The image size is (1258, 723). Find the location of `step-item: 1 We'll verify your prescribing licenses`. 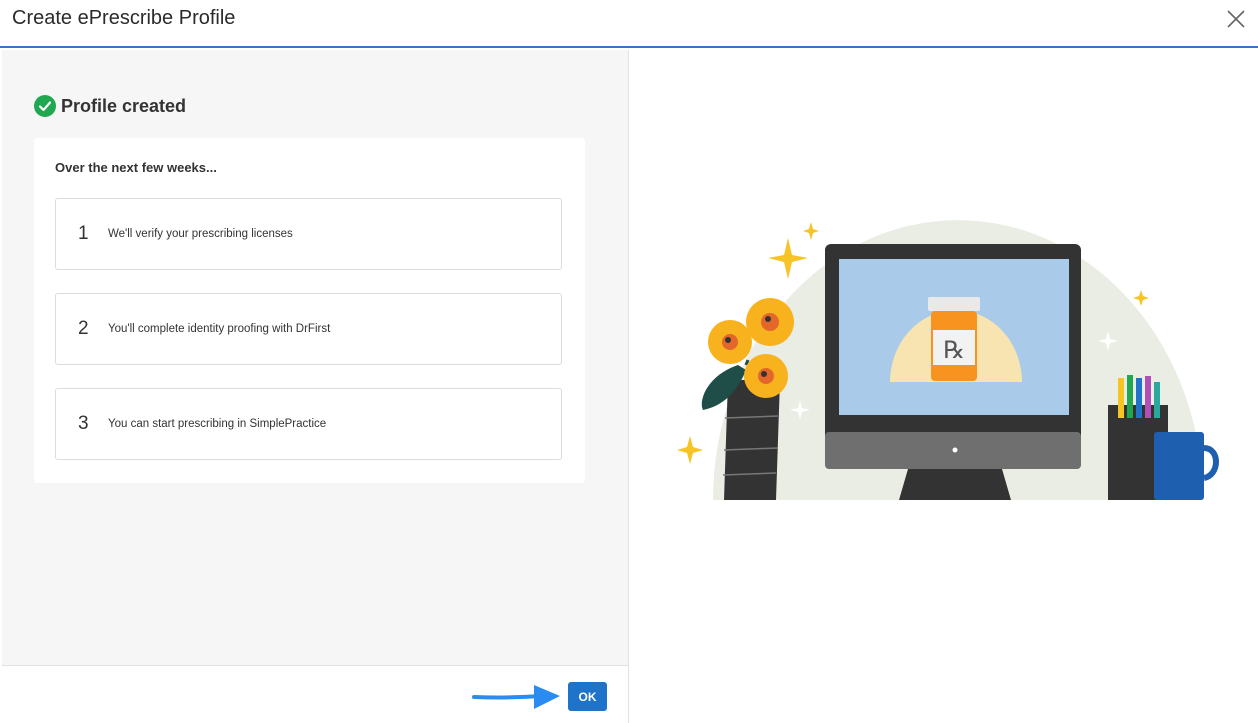

step-item: 1 We'll verify your prescribing licenses is located at coordinates (308, 234).